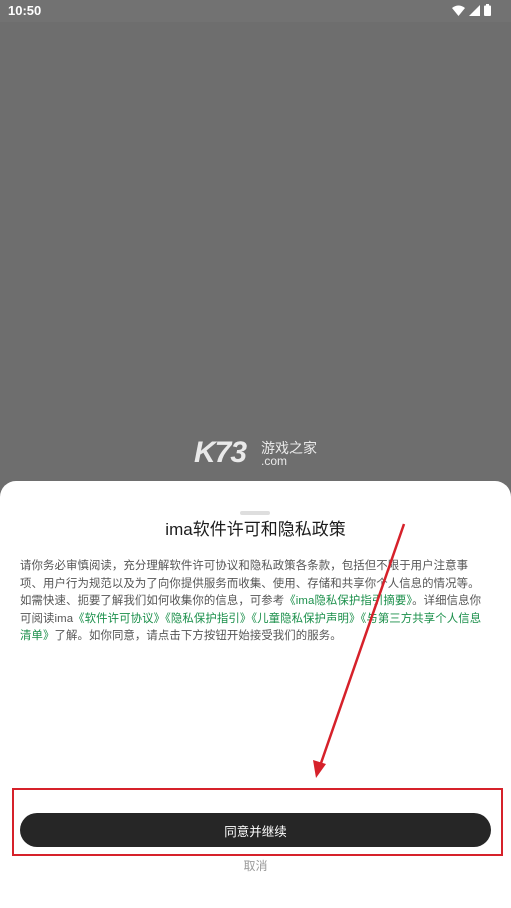  What do you see at coordinates (220, 452) in the screenshot?
I see `watermark-logo-text: K73` at bounding box center [220, 452].